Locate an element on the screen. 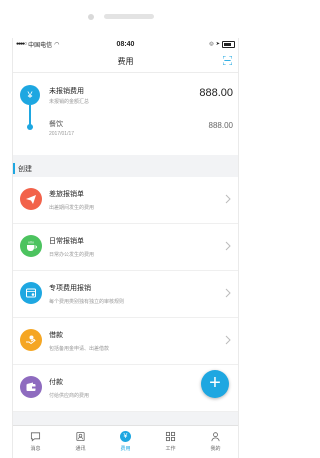 Image resolution: width=320 pixels, height=458 pixels. card-desc: 出差期间发生的费用 is located at coordinates (72, 208).